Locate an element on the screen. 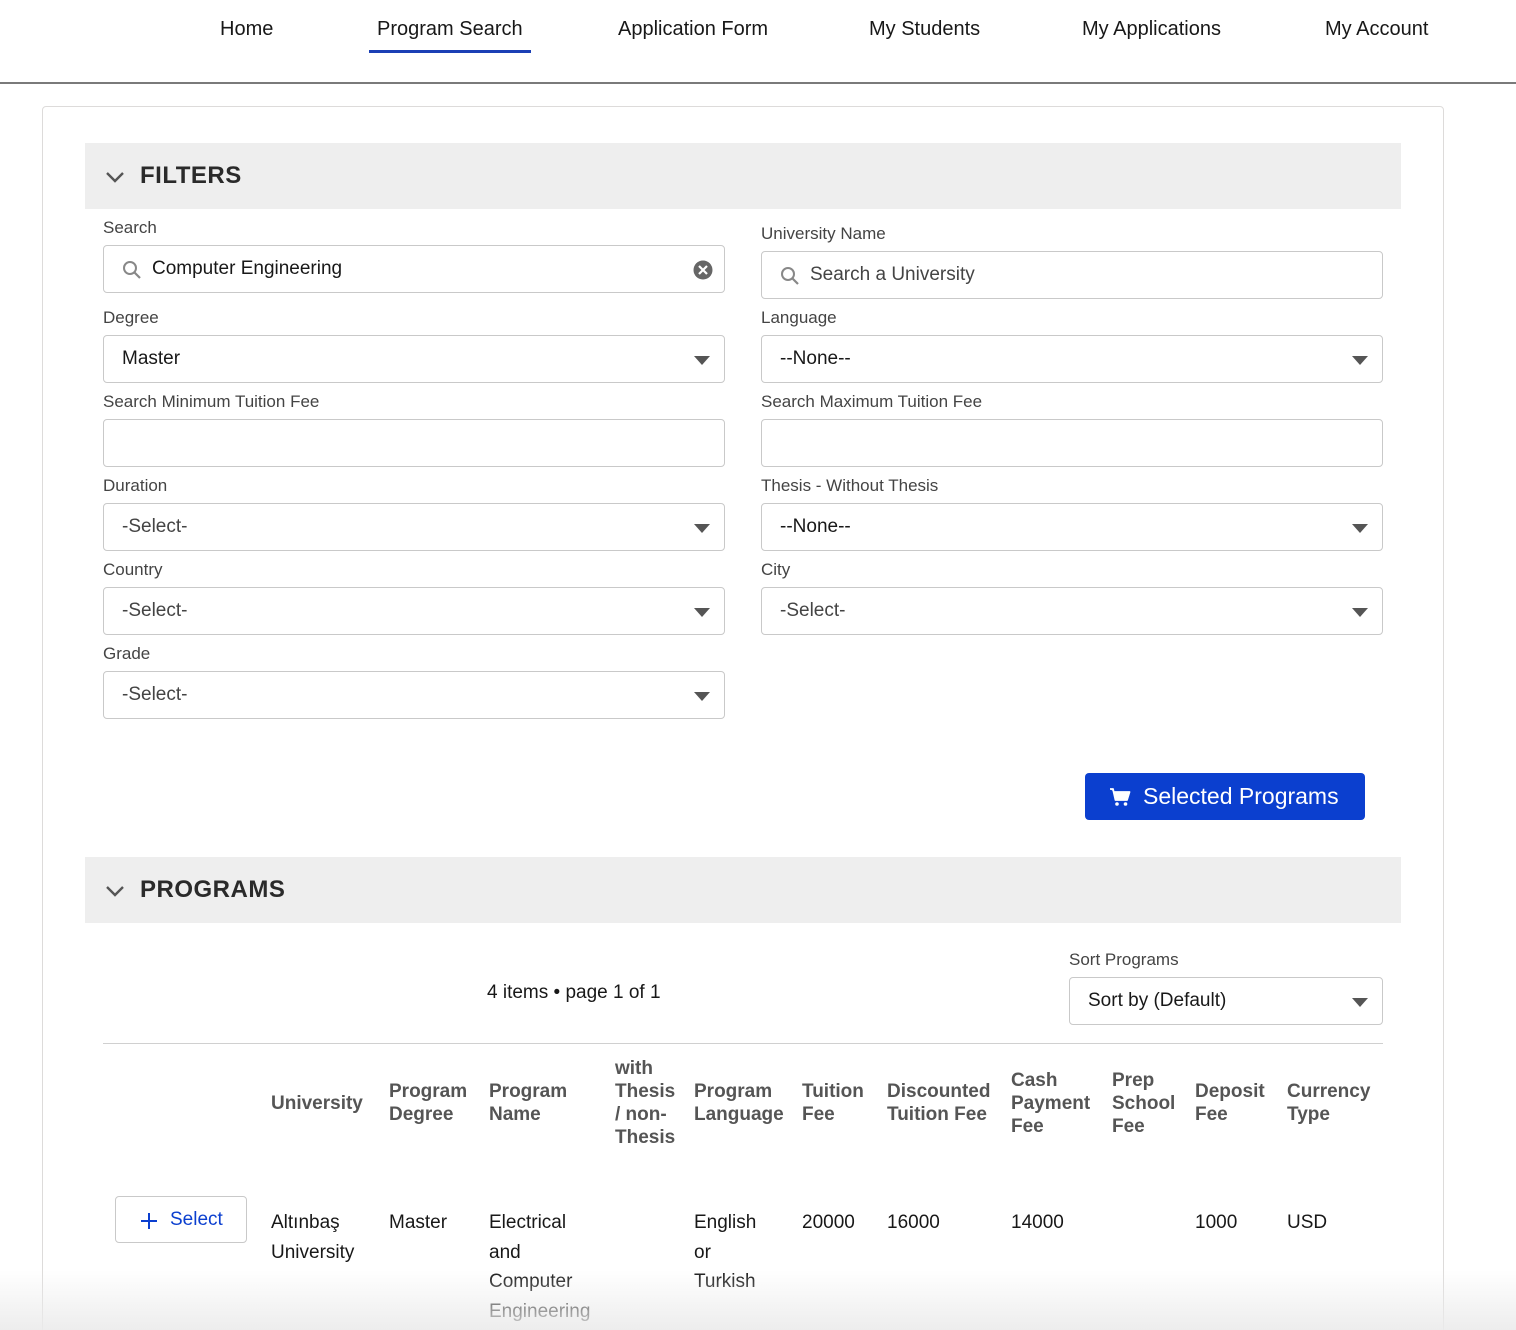 Image resolution: width=1516 pixels, height=1330 pixels. duration-select: -Select- is located at coordinates (414, 527).